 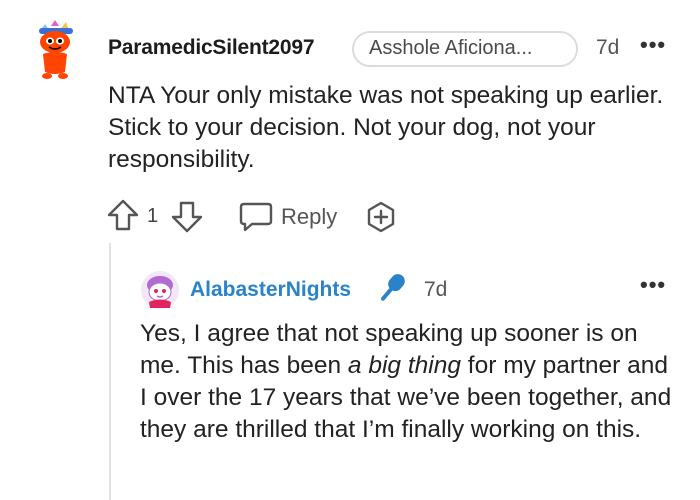 I want to click on vote-count: 1, so click(x=153, y=216).